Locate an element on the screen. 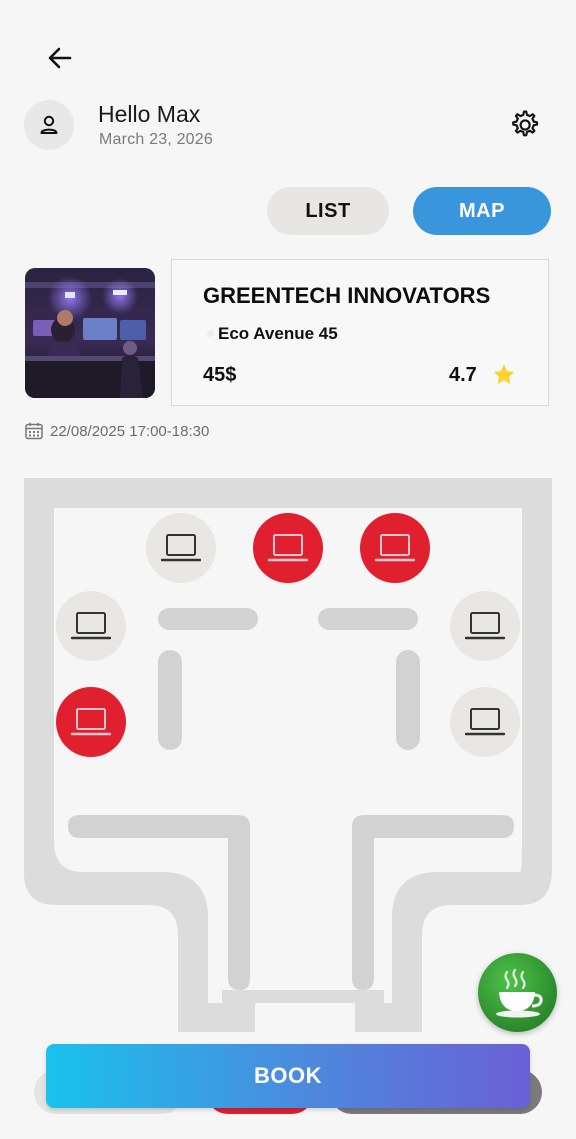  coffee-button is located at coordinates (517, 992).